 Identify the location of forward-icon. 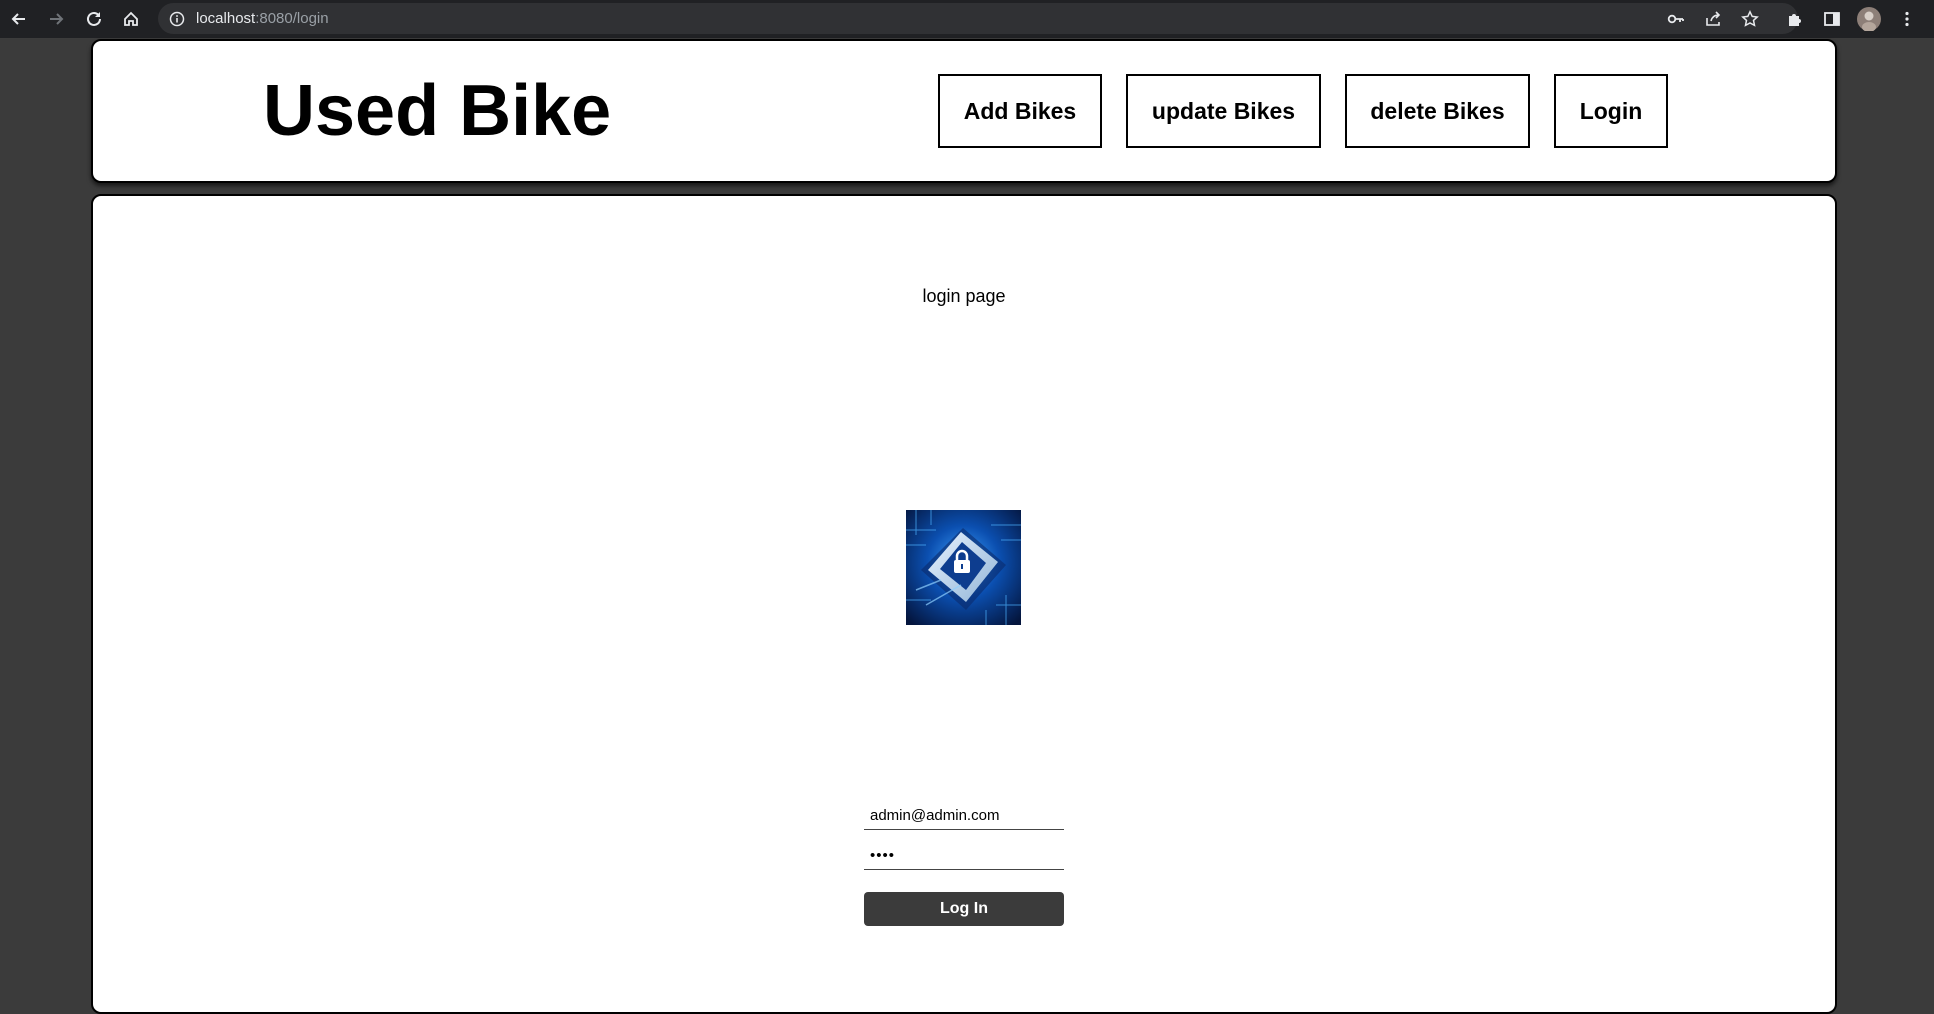
(56, 19).